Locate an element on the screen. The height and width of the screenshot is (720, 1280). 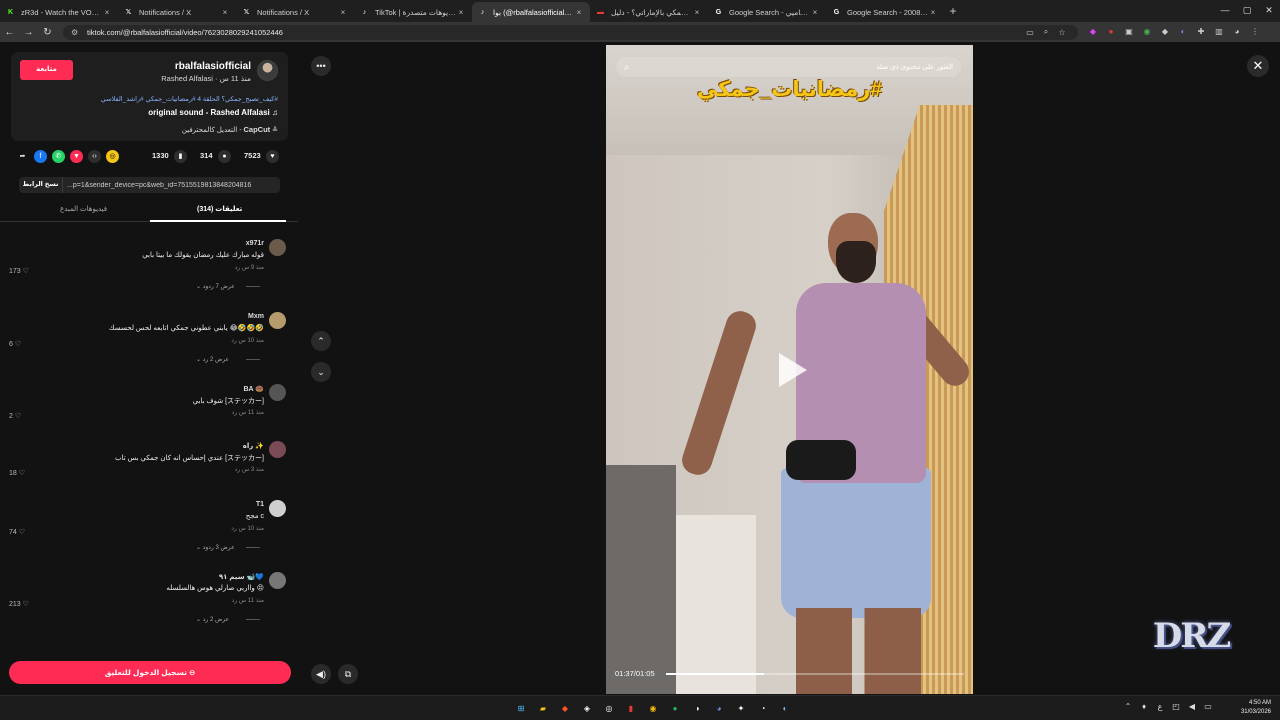
facebook-icon: f is located at coordinates (40, 156).